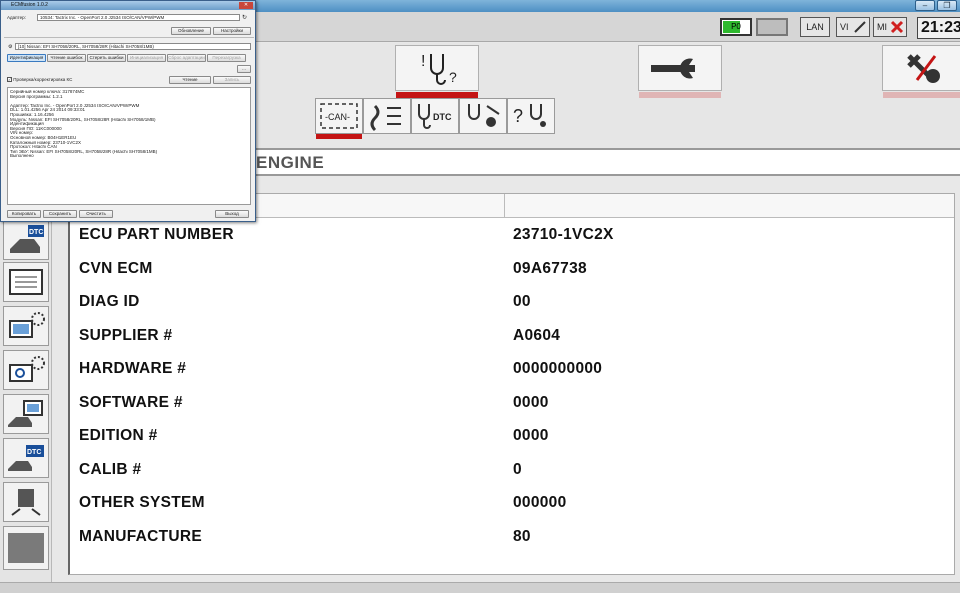  What do you see at coordinates (96, 214) in the screenshot?
I see `clear-button: Очистить` at bounding box center [96, 214].